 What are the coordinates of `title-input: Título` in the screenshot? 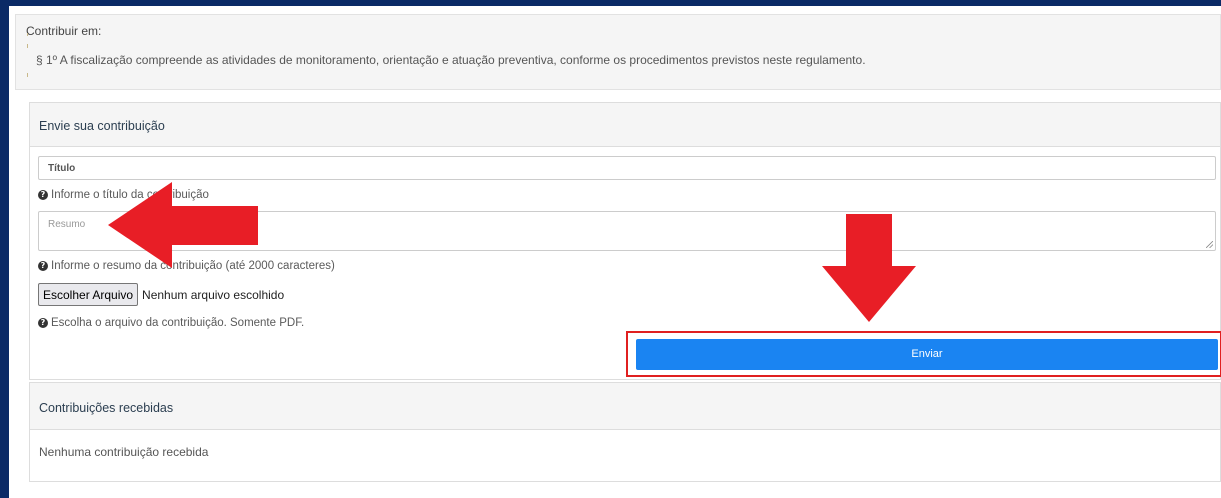 It's located at (627, 168).